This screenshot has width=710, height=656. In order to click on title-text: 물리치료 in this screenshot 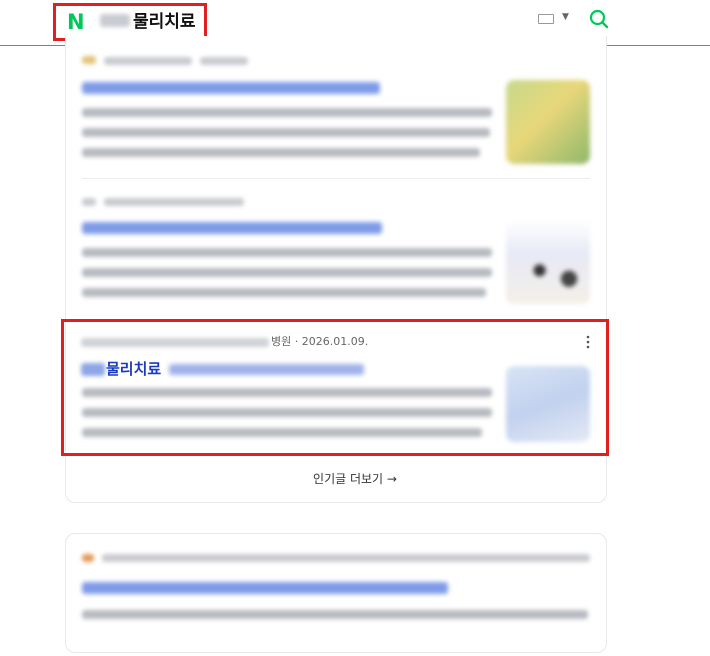, I will do `click(134, 369)`.